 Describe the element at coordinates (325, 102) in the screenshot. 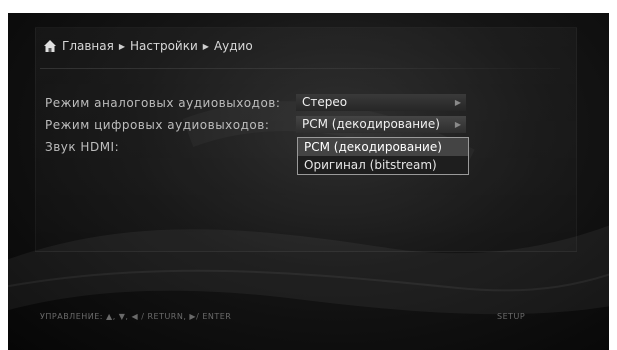

I see `analog-output-value: Стерео` at that location.